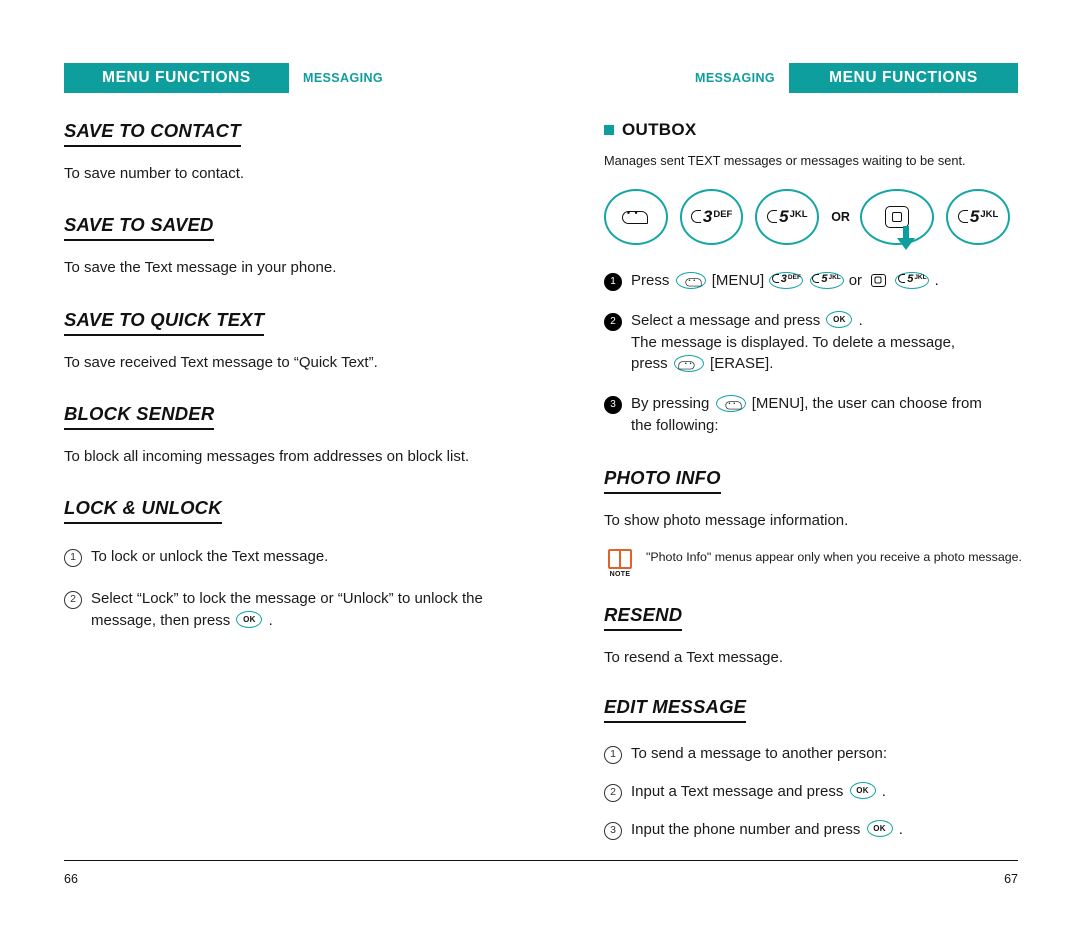 The image size is (1080, 932). I want to click on section-title: EDIT MESSAGE, so click(675, 710).